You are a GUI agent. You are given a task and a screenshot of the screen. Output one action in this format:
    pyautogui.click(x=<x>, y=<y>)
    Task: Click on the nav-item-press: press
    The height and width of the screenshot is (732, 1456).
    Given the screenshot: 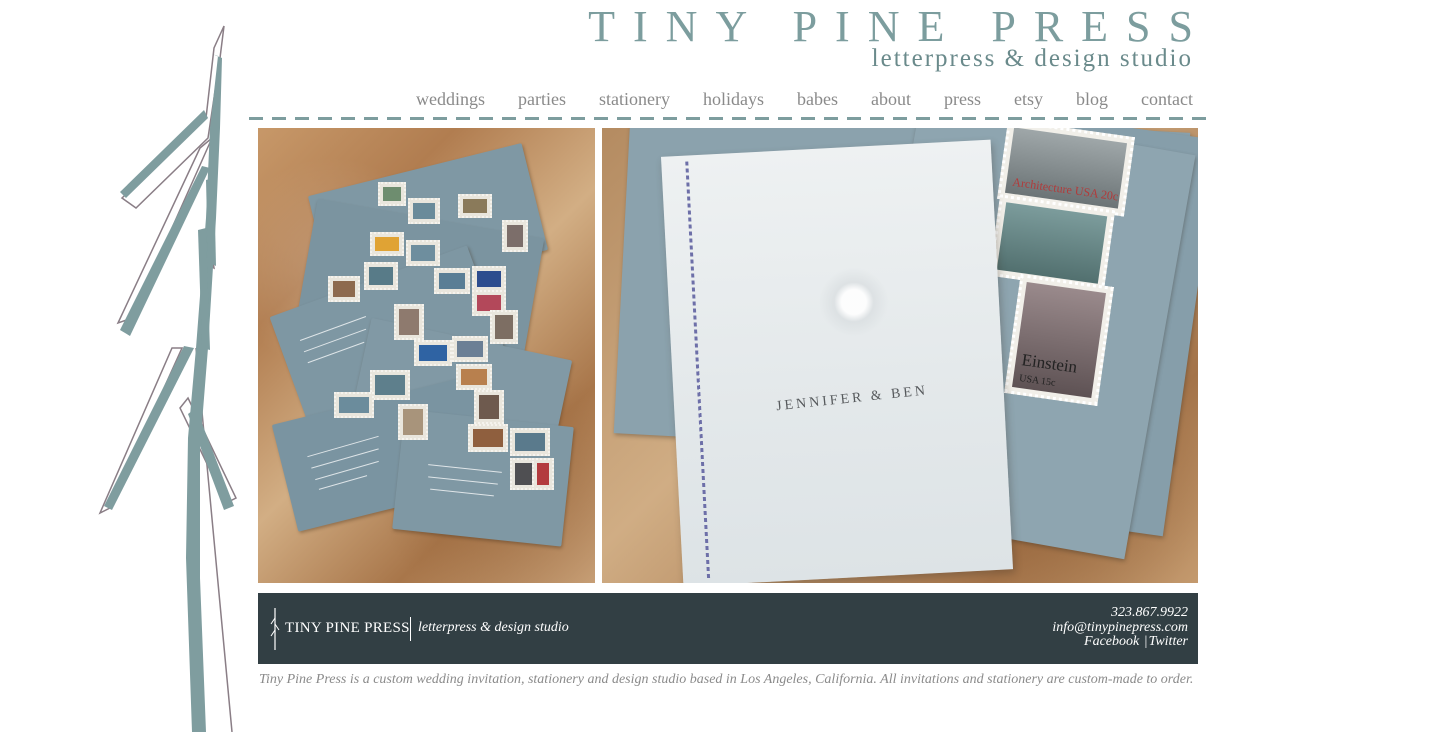 What is the action you would take?
    pyautogui.click(x=946, y=99)
    